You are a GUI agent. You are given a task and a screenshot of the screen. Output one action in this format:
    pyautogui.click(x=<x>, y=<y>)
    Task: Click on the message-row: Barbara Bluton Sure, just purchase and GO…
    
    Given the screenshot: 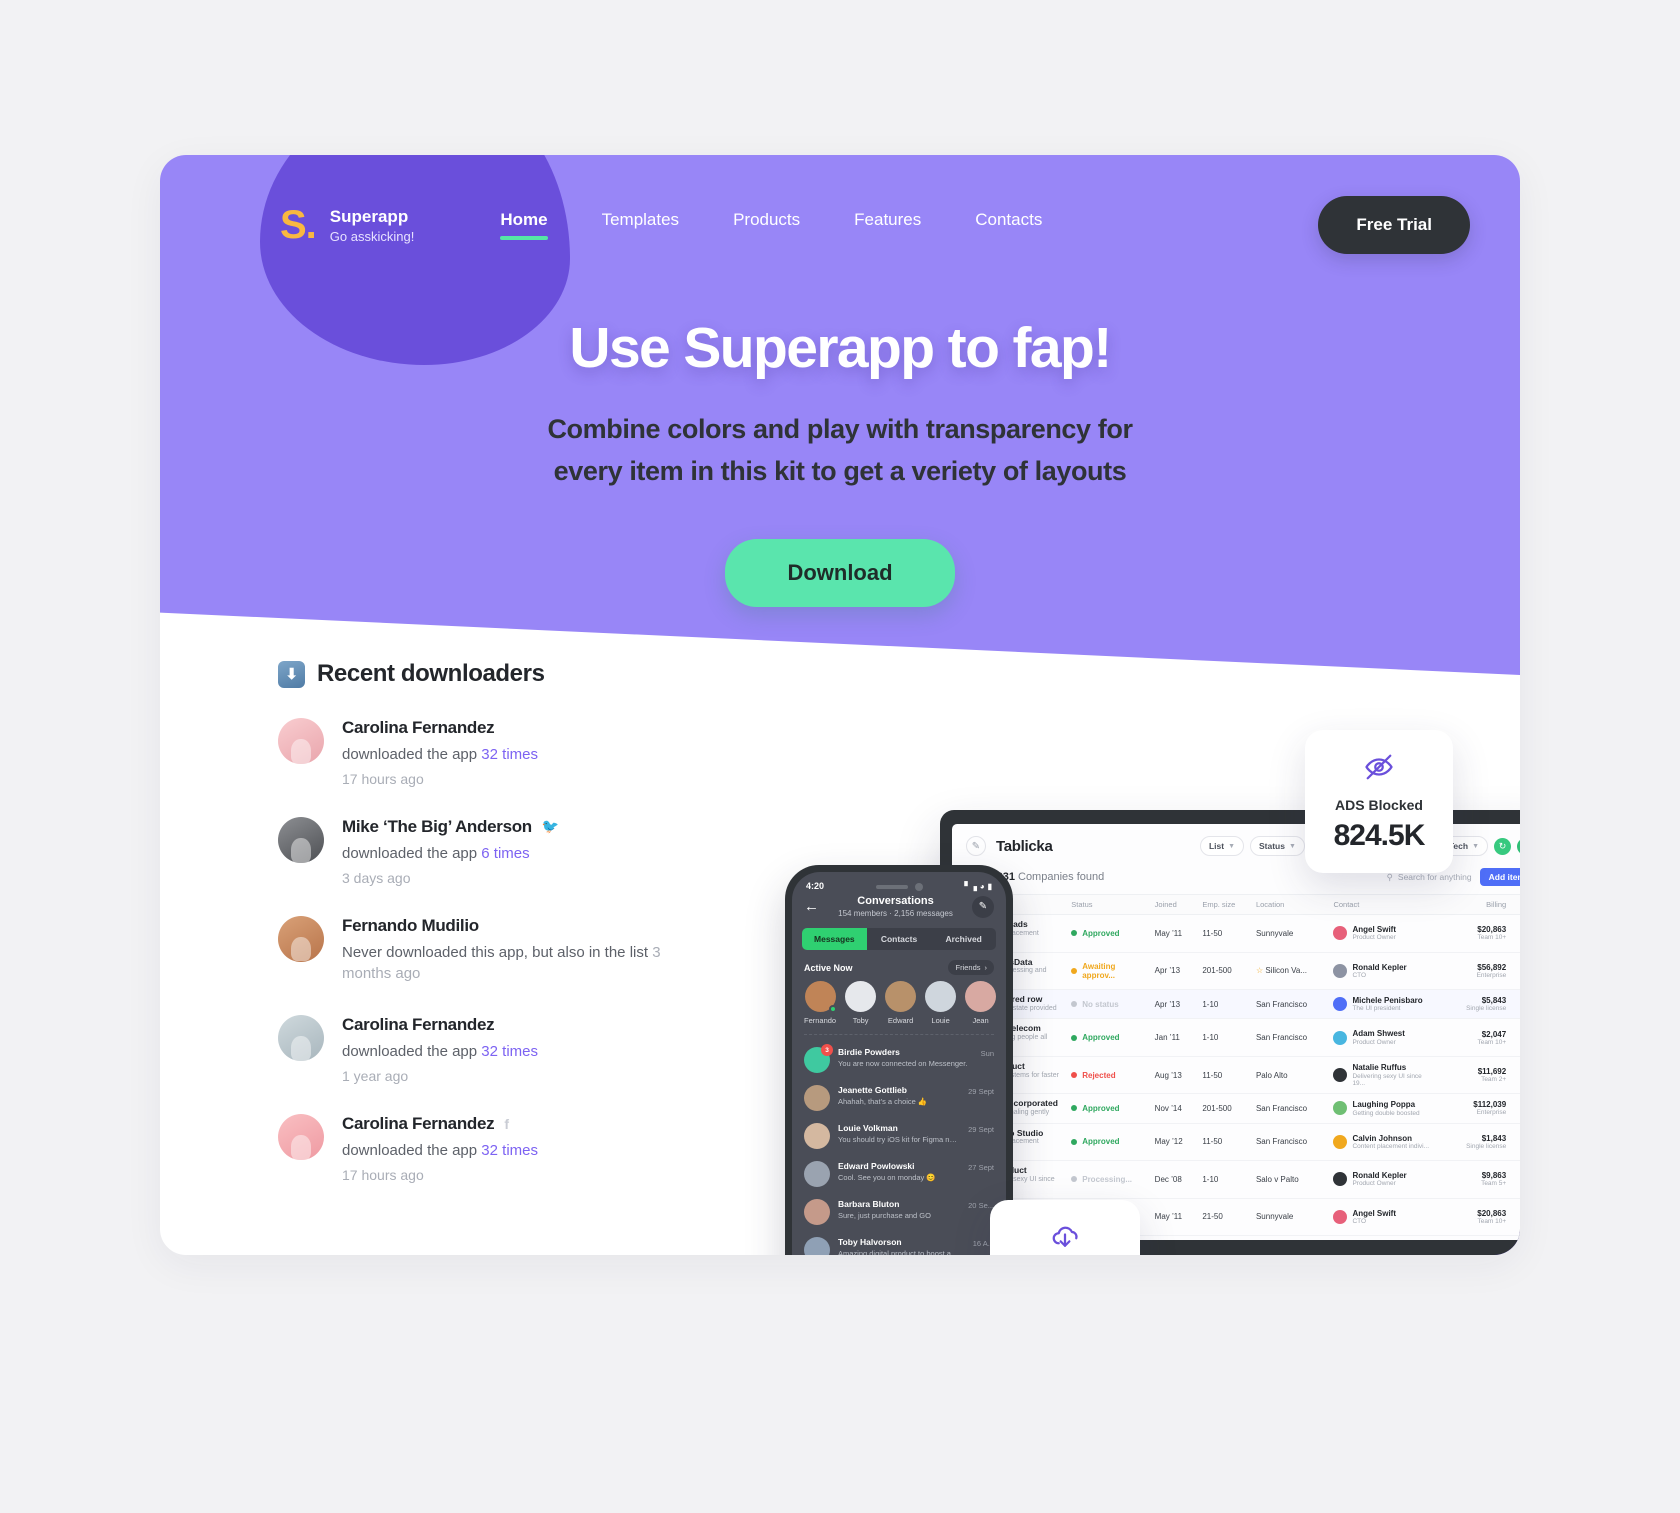 What is the action you would take?
    pyautogui.click(x=899, y=1212)
    